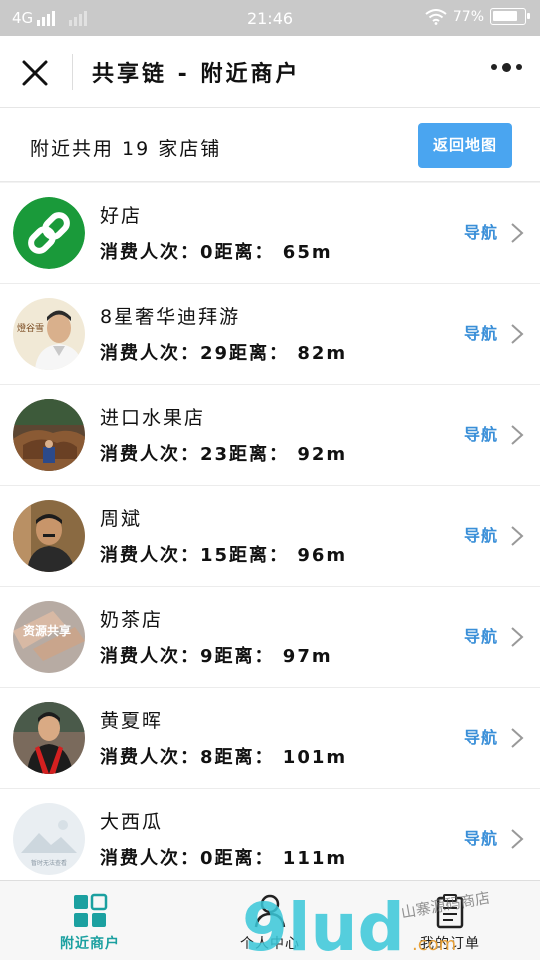 The height and width of the screenshot is (960, 540). I want to click on tab-label: 我的订单, so click(450, 944).